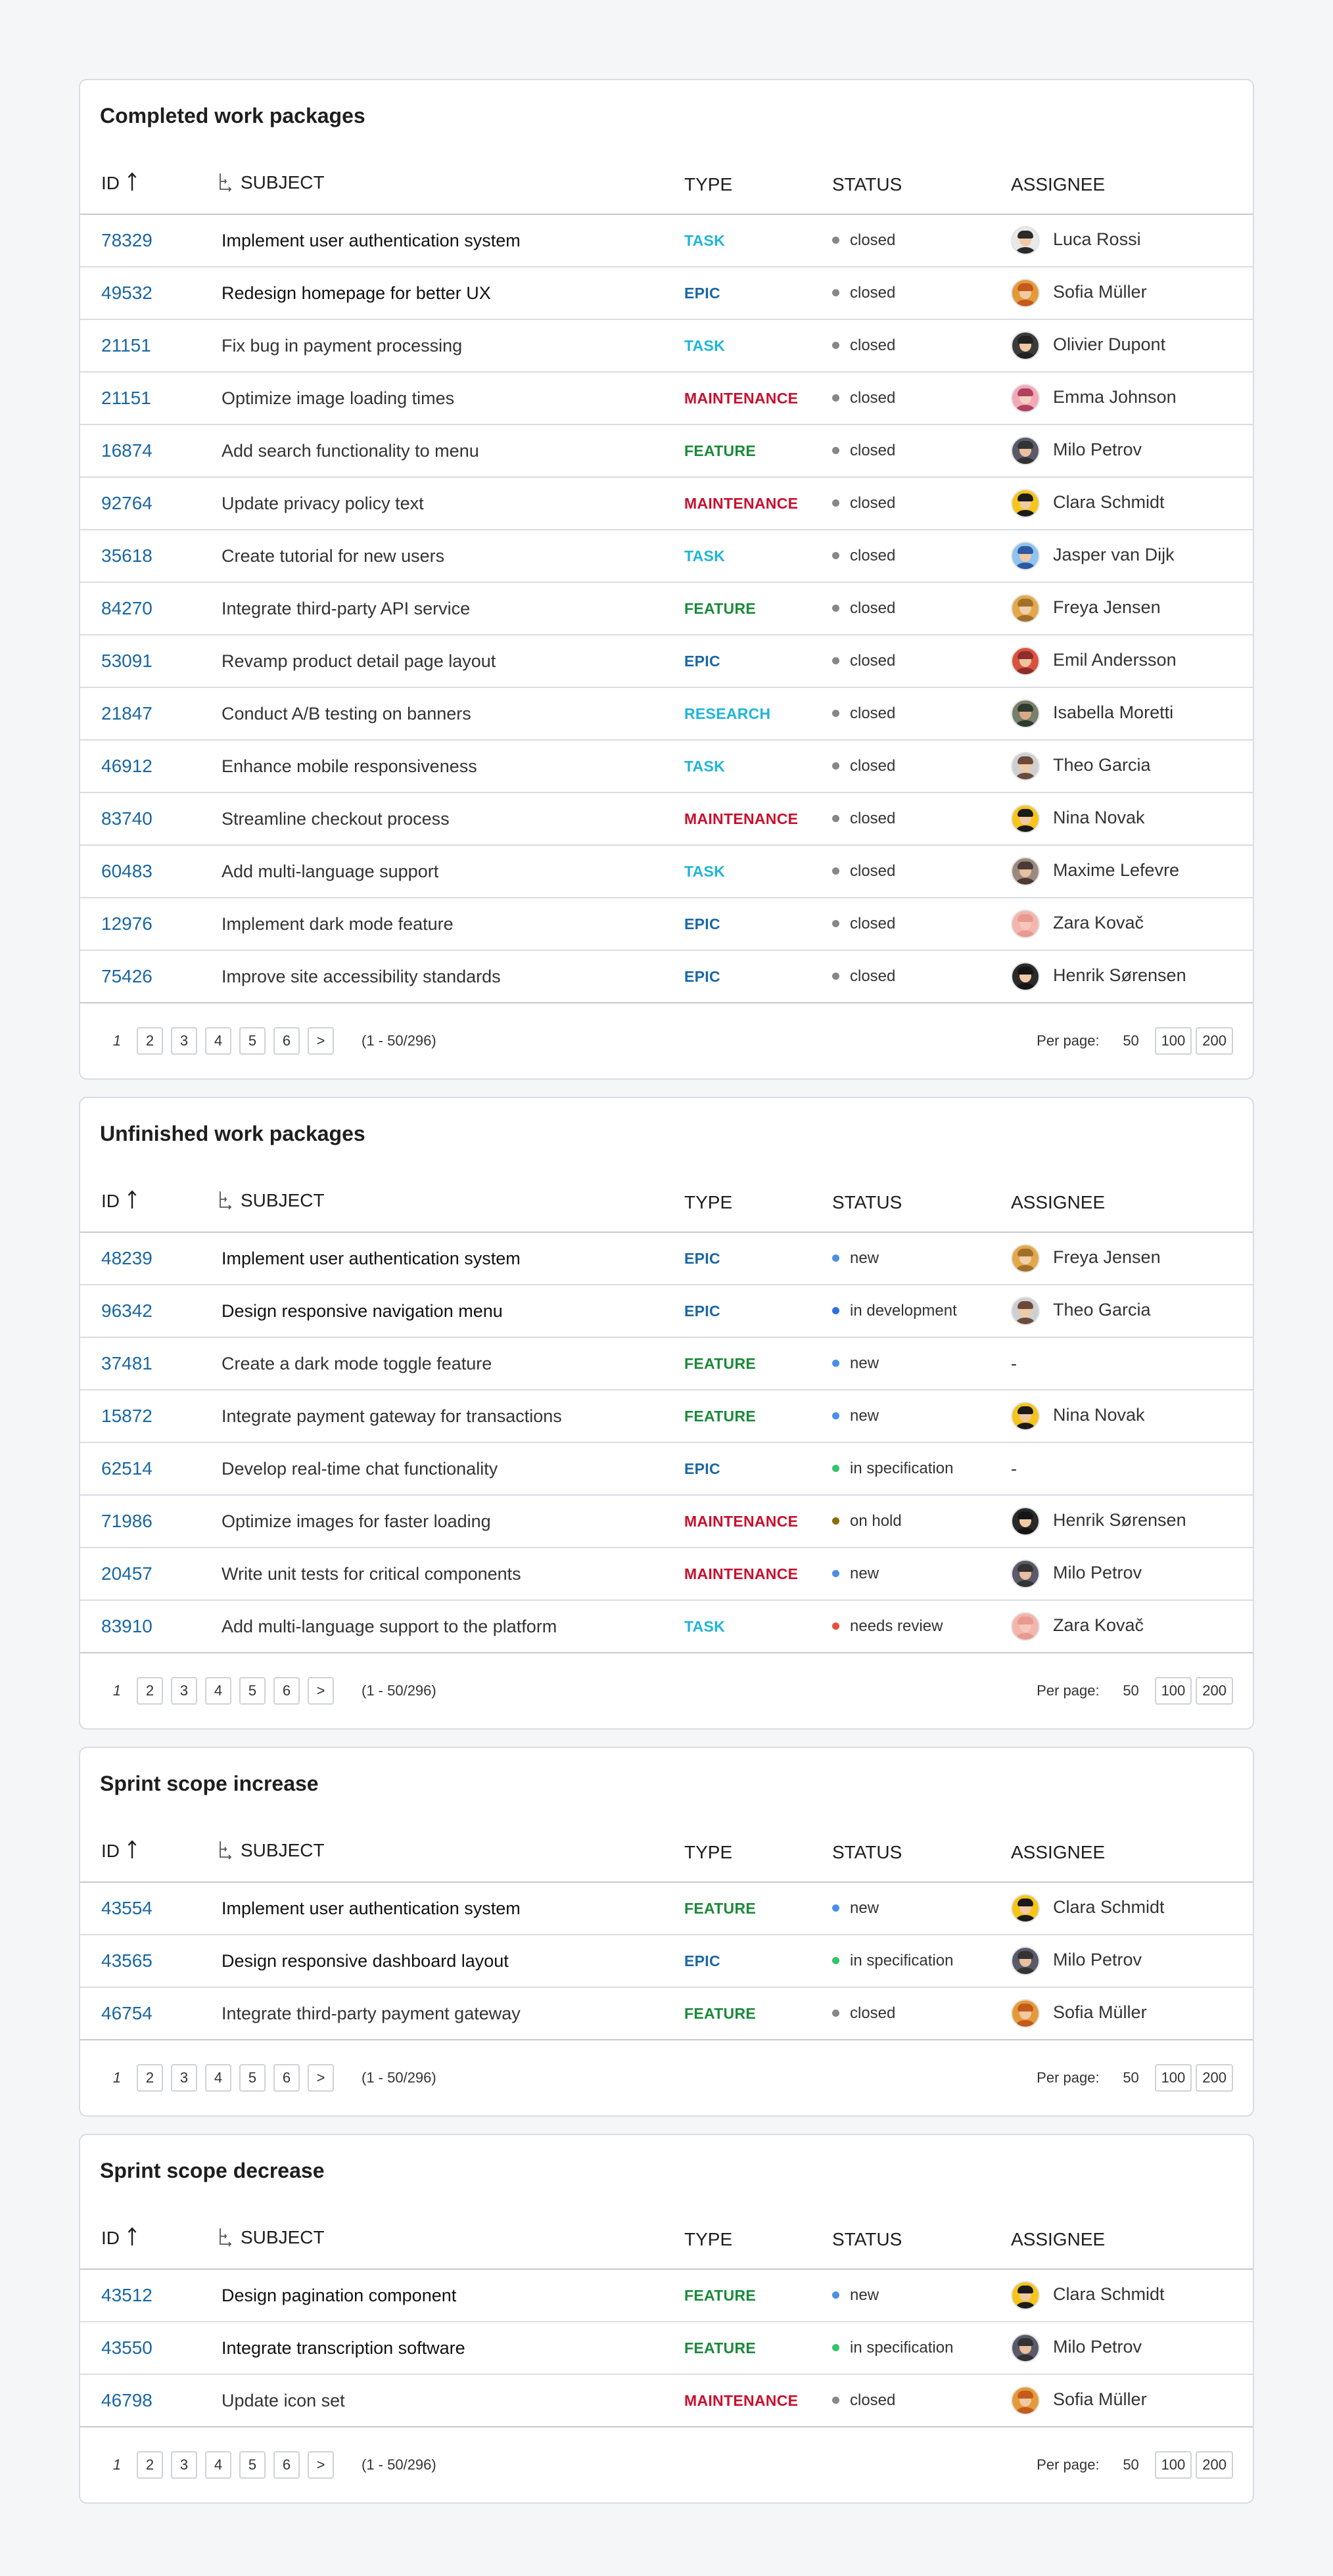 This screenshot has height=2576, width=1333. What do you see at coordinates (126, 2347) in the screenshot?
I see `work-package-id-link: 43550` at bounding box center [126, 2347].